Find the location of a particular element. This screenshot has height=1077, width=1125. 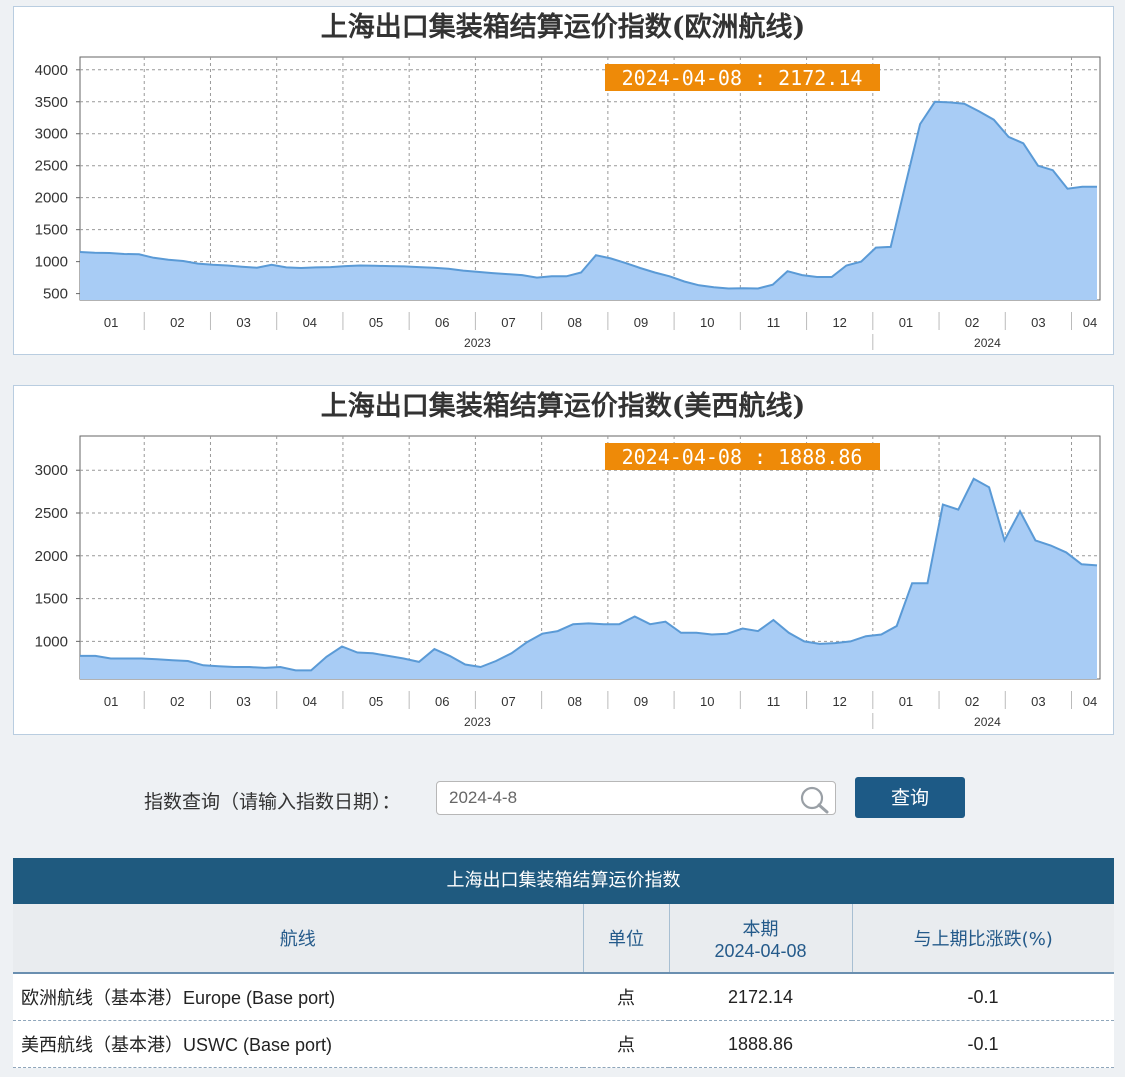

query-label: 指数查询（请输入指数日期）： is located at coordinates (272, 802).